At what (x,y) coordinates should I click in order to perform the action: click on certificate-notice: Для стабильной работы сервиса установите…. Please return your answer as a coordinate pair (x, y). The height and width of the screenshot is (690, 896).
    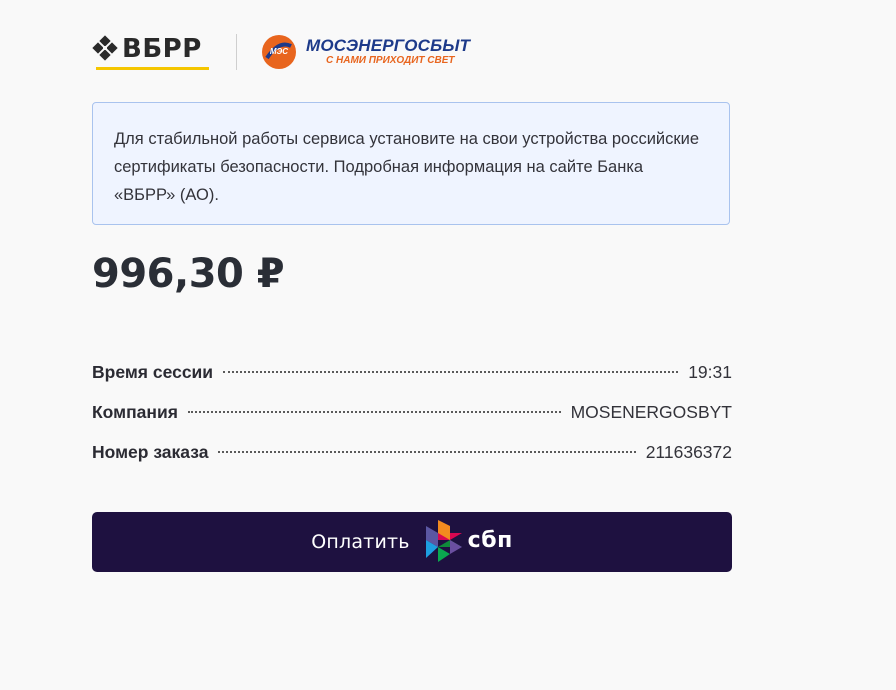
    Looking at the image, I should click on (411, 163).